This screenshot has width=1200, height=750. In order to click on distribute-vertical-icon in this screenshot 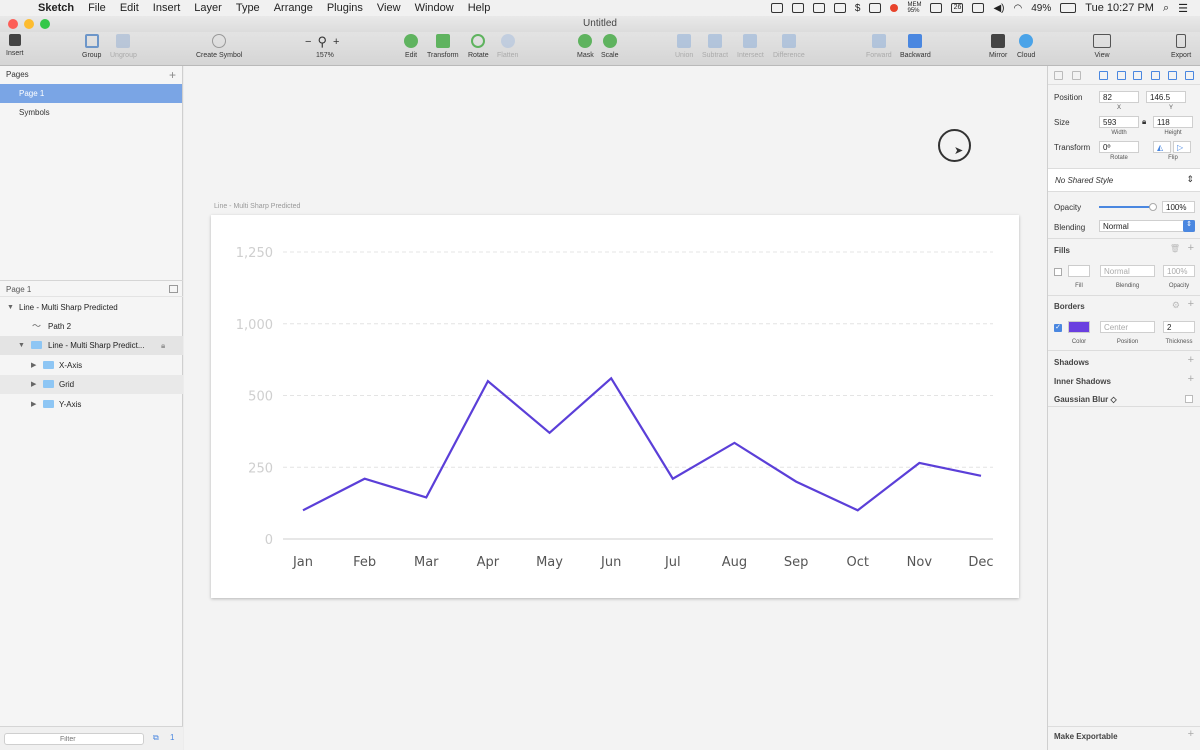, I will do `click(1076, 75)`.